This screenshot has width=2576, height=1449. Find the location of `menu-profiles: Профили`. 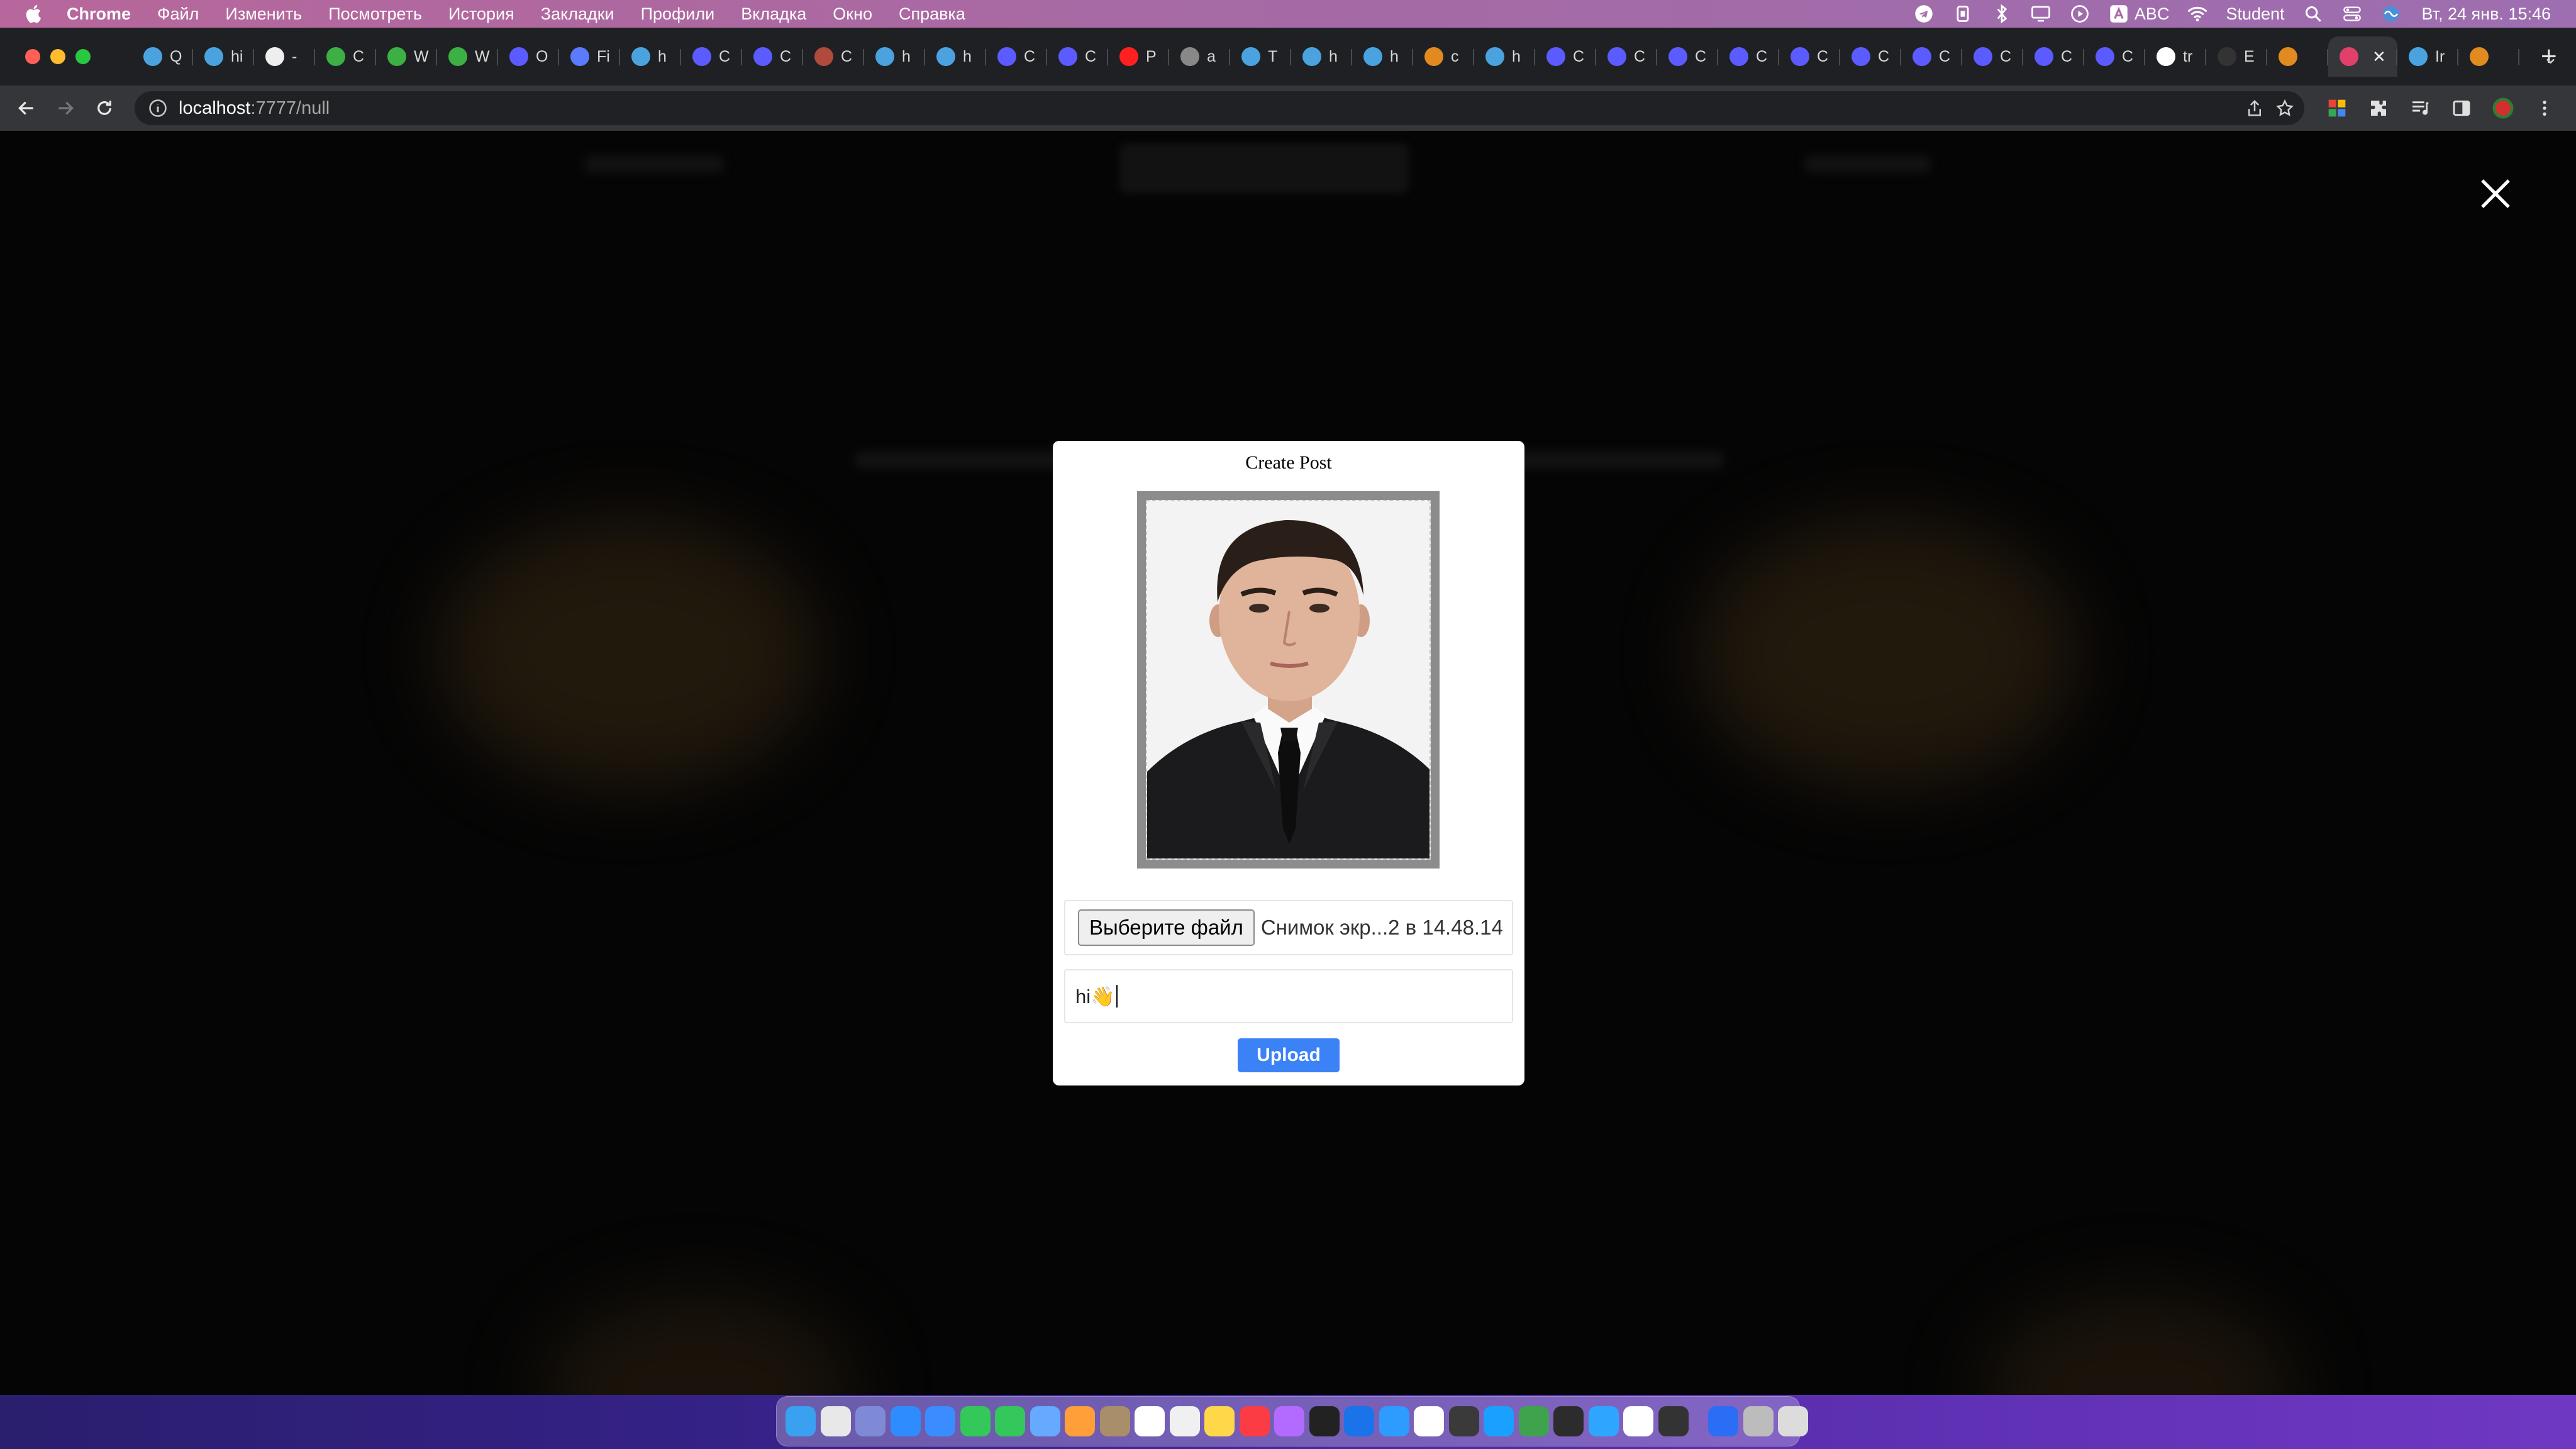

menu-profiles: Профили is located at coordinates (678, 14).